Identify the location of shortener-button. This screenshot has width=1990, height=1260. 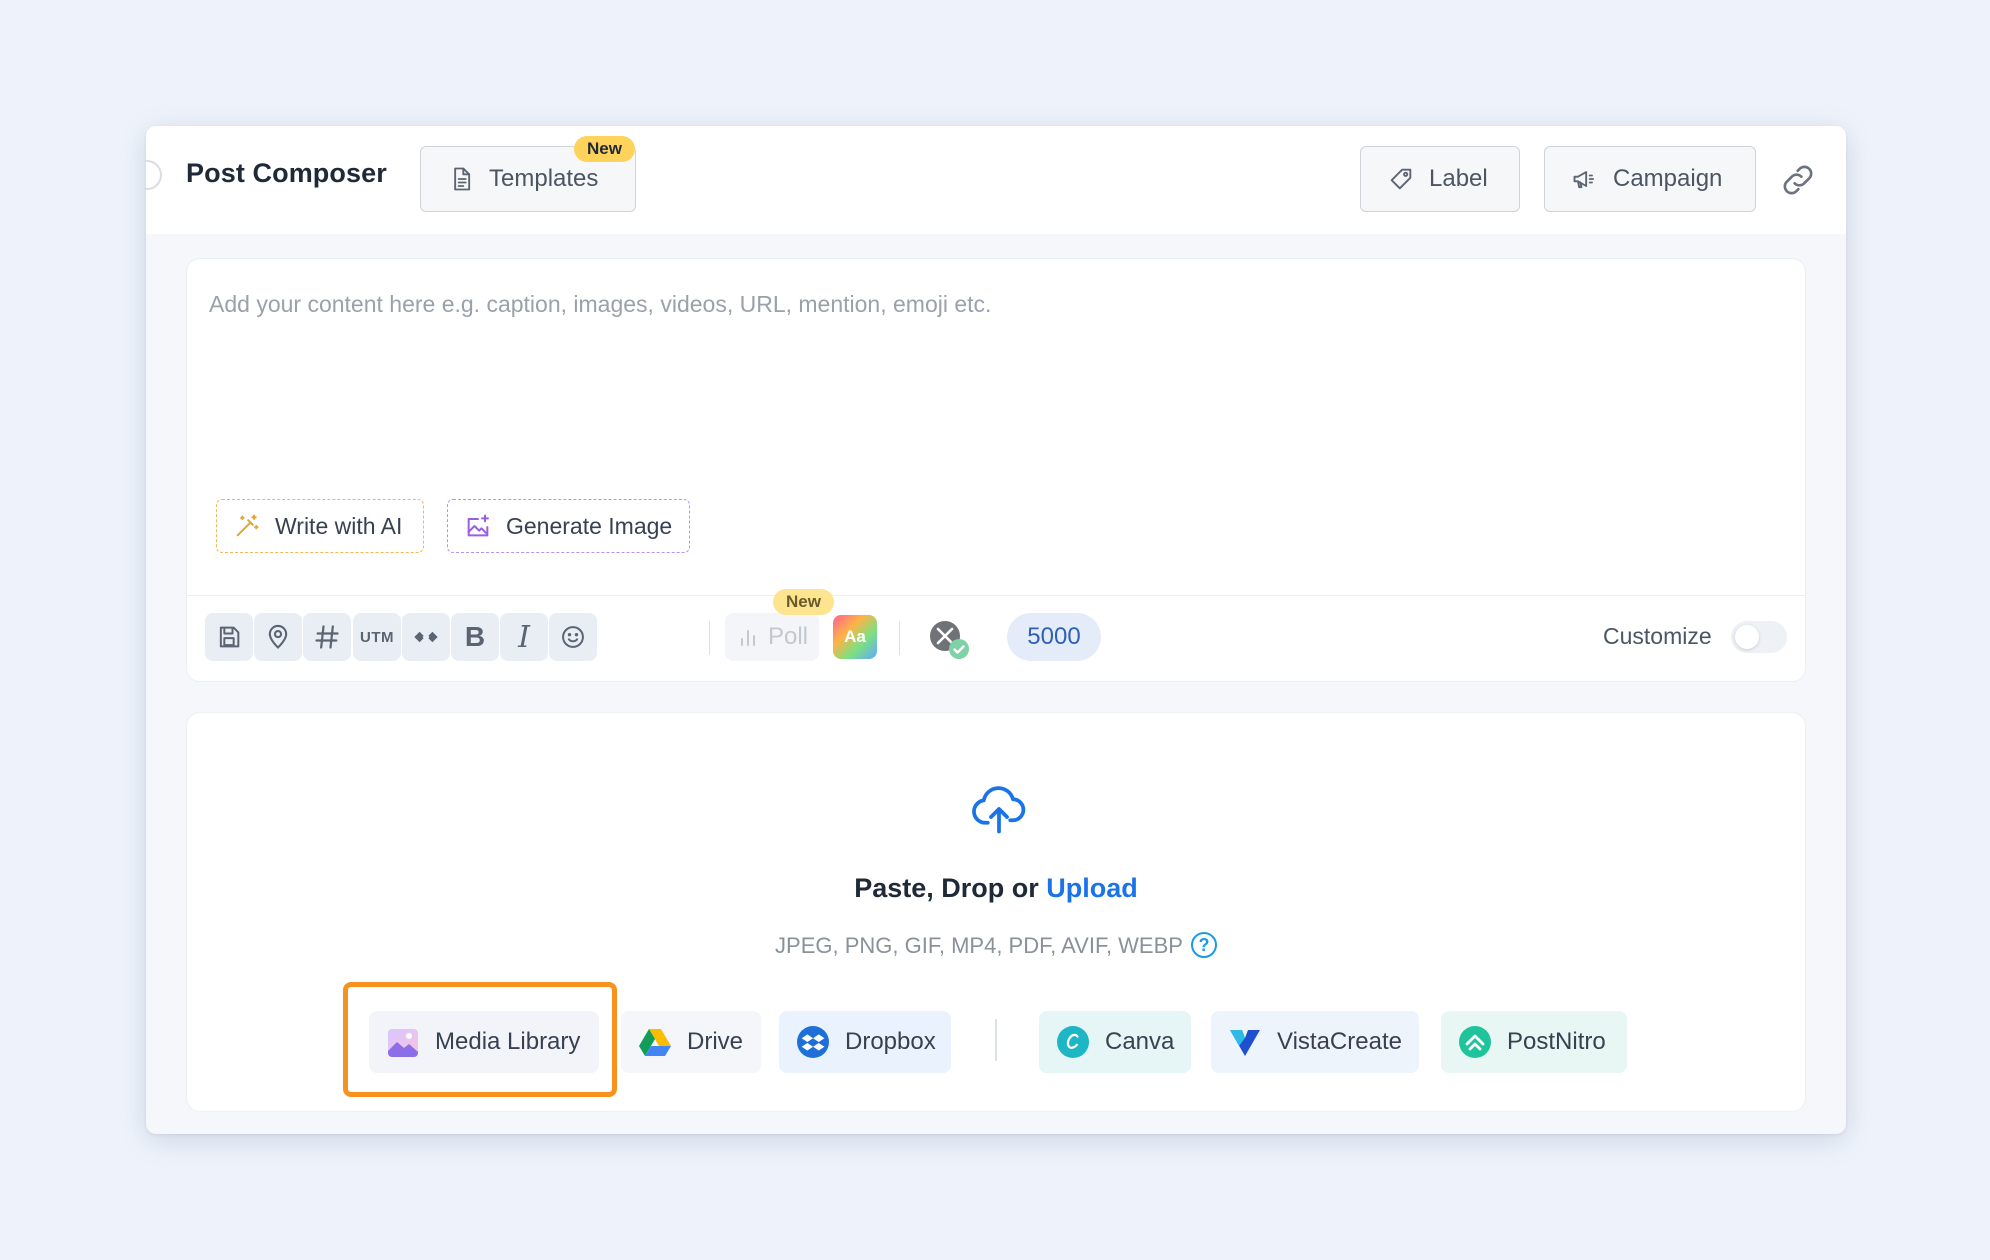
(426, 637).